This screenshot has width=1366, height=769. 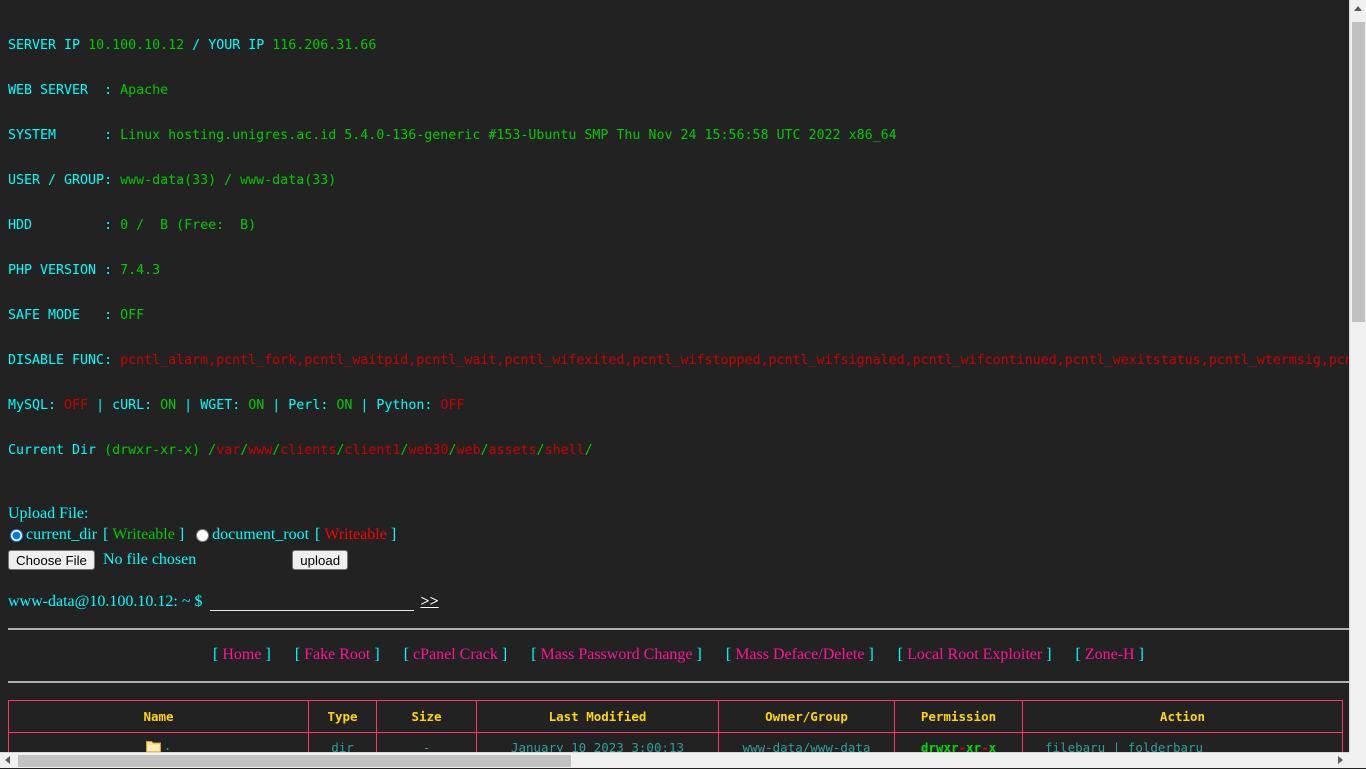 I want to click on web-server-value: Apache, so click(x=144, y=90).